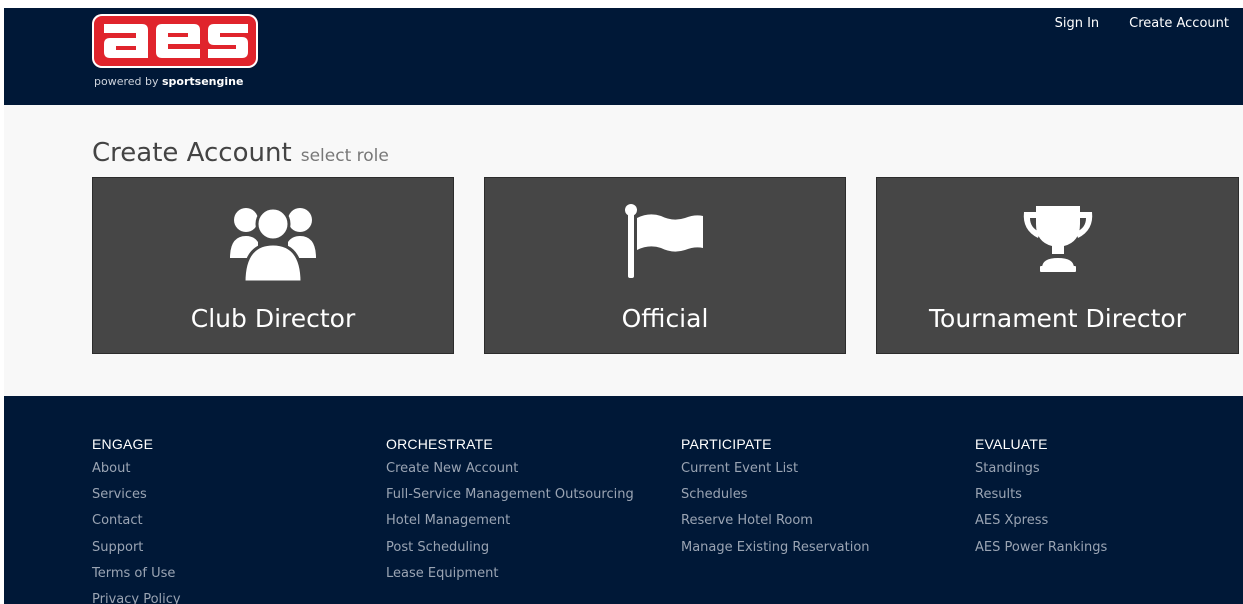 This screenshot has height=604, width=1243. Describe the element at coordinates (1179, 23) in the screenshot. I see `create-account-link: Create Account` at that location.